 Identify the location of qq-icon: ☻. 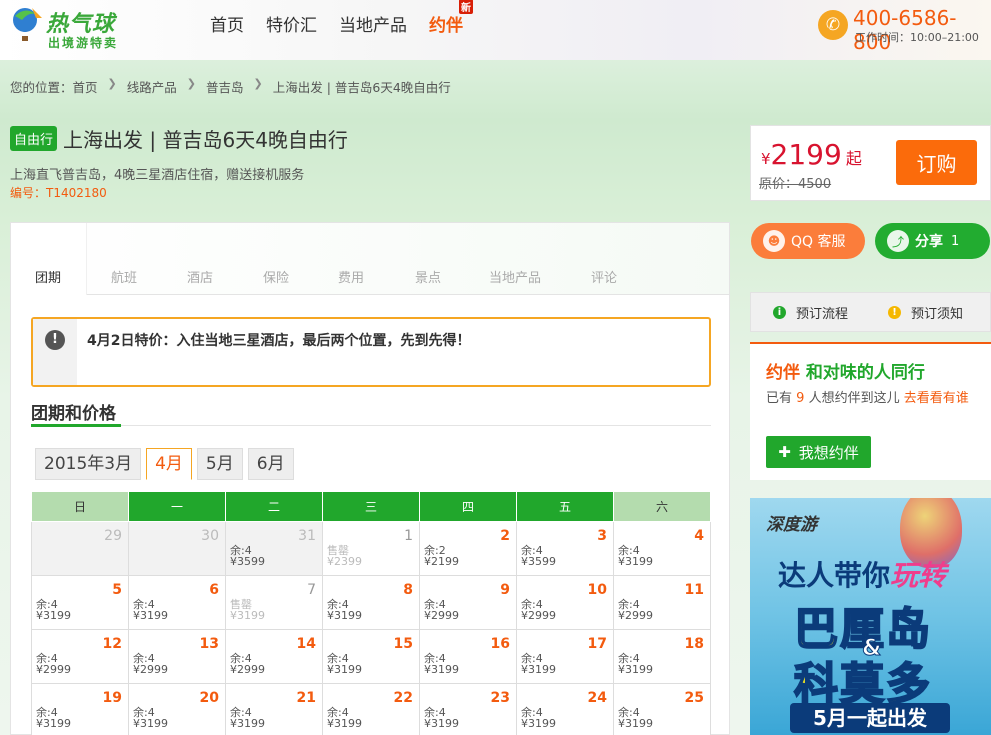
(774, 241).